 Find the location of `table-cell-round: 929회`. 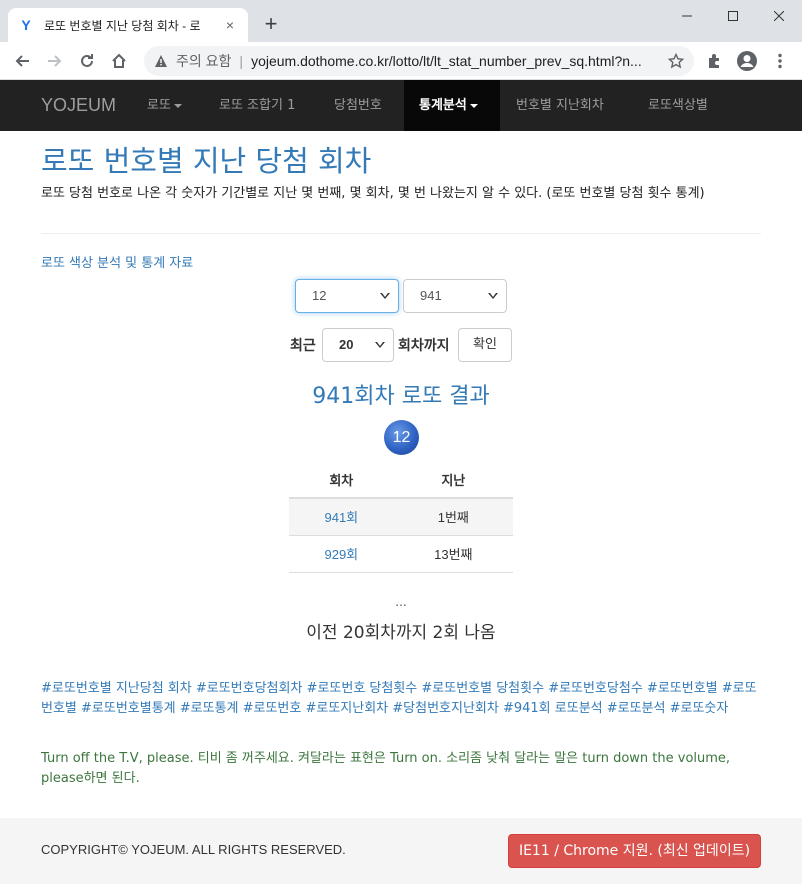

table-cell-round: 929회 is located at coordinates (341, 554).